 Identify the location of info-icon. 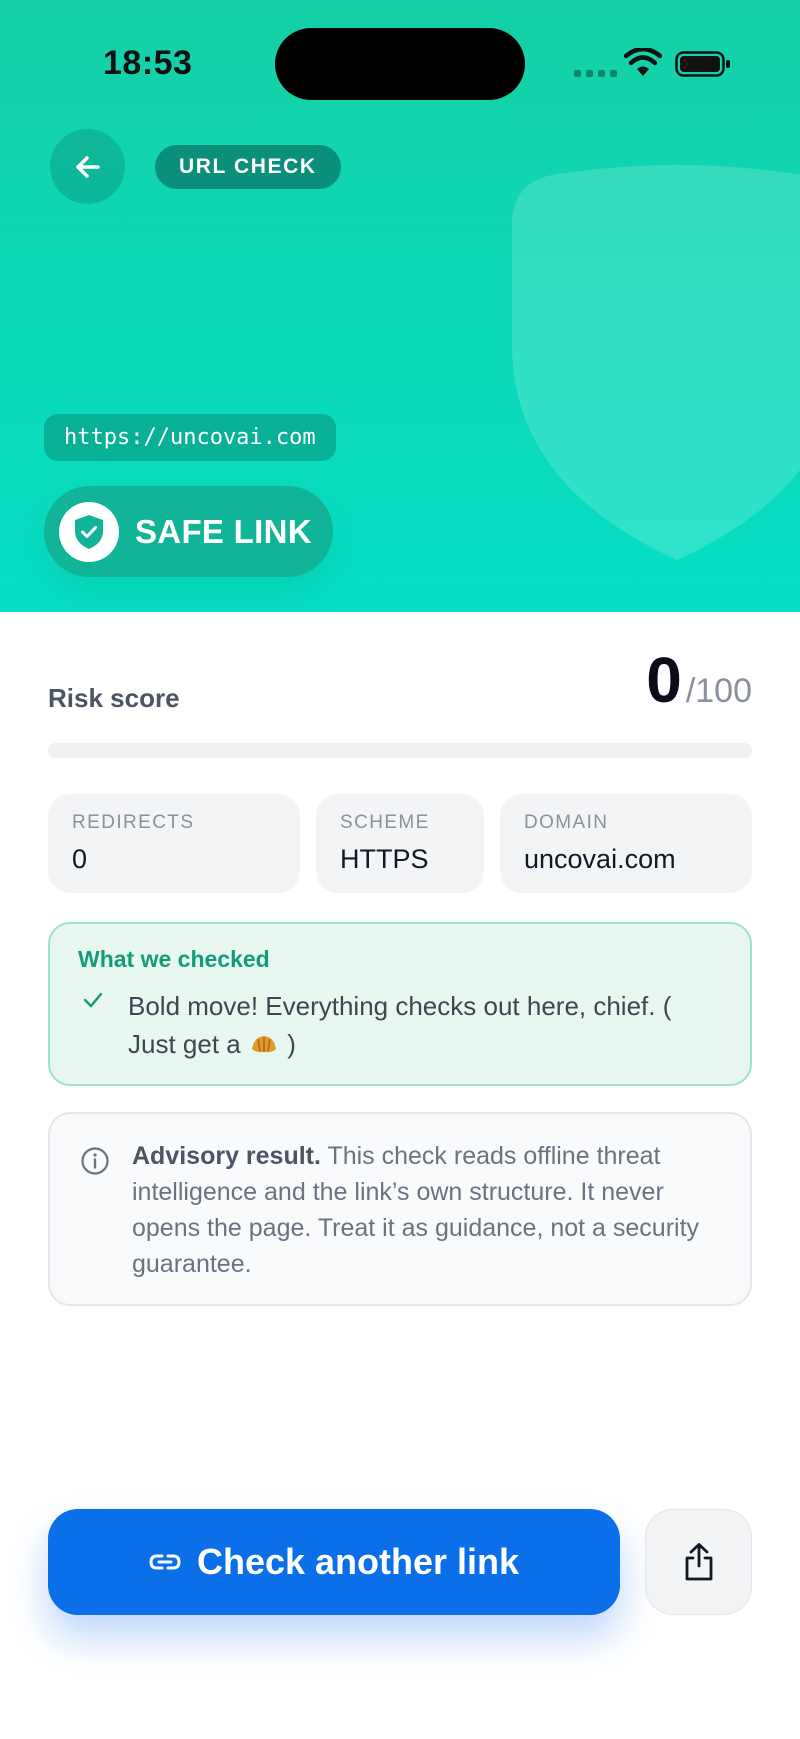
(95, 1161).